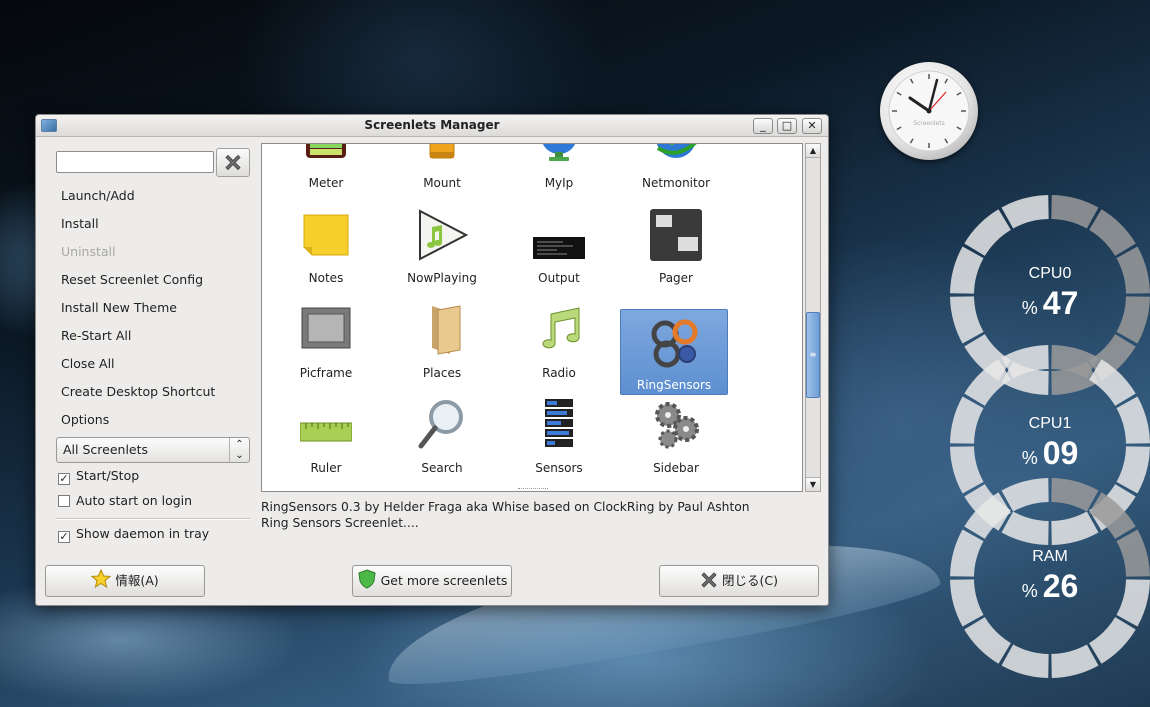 The width and height of the screenshot is (1150, 707). I want to click on ring-sensor-value-row: % 47, so click(1050, 303).